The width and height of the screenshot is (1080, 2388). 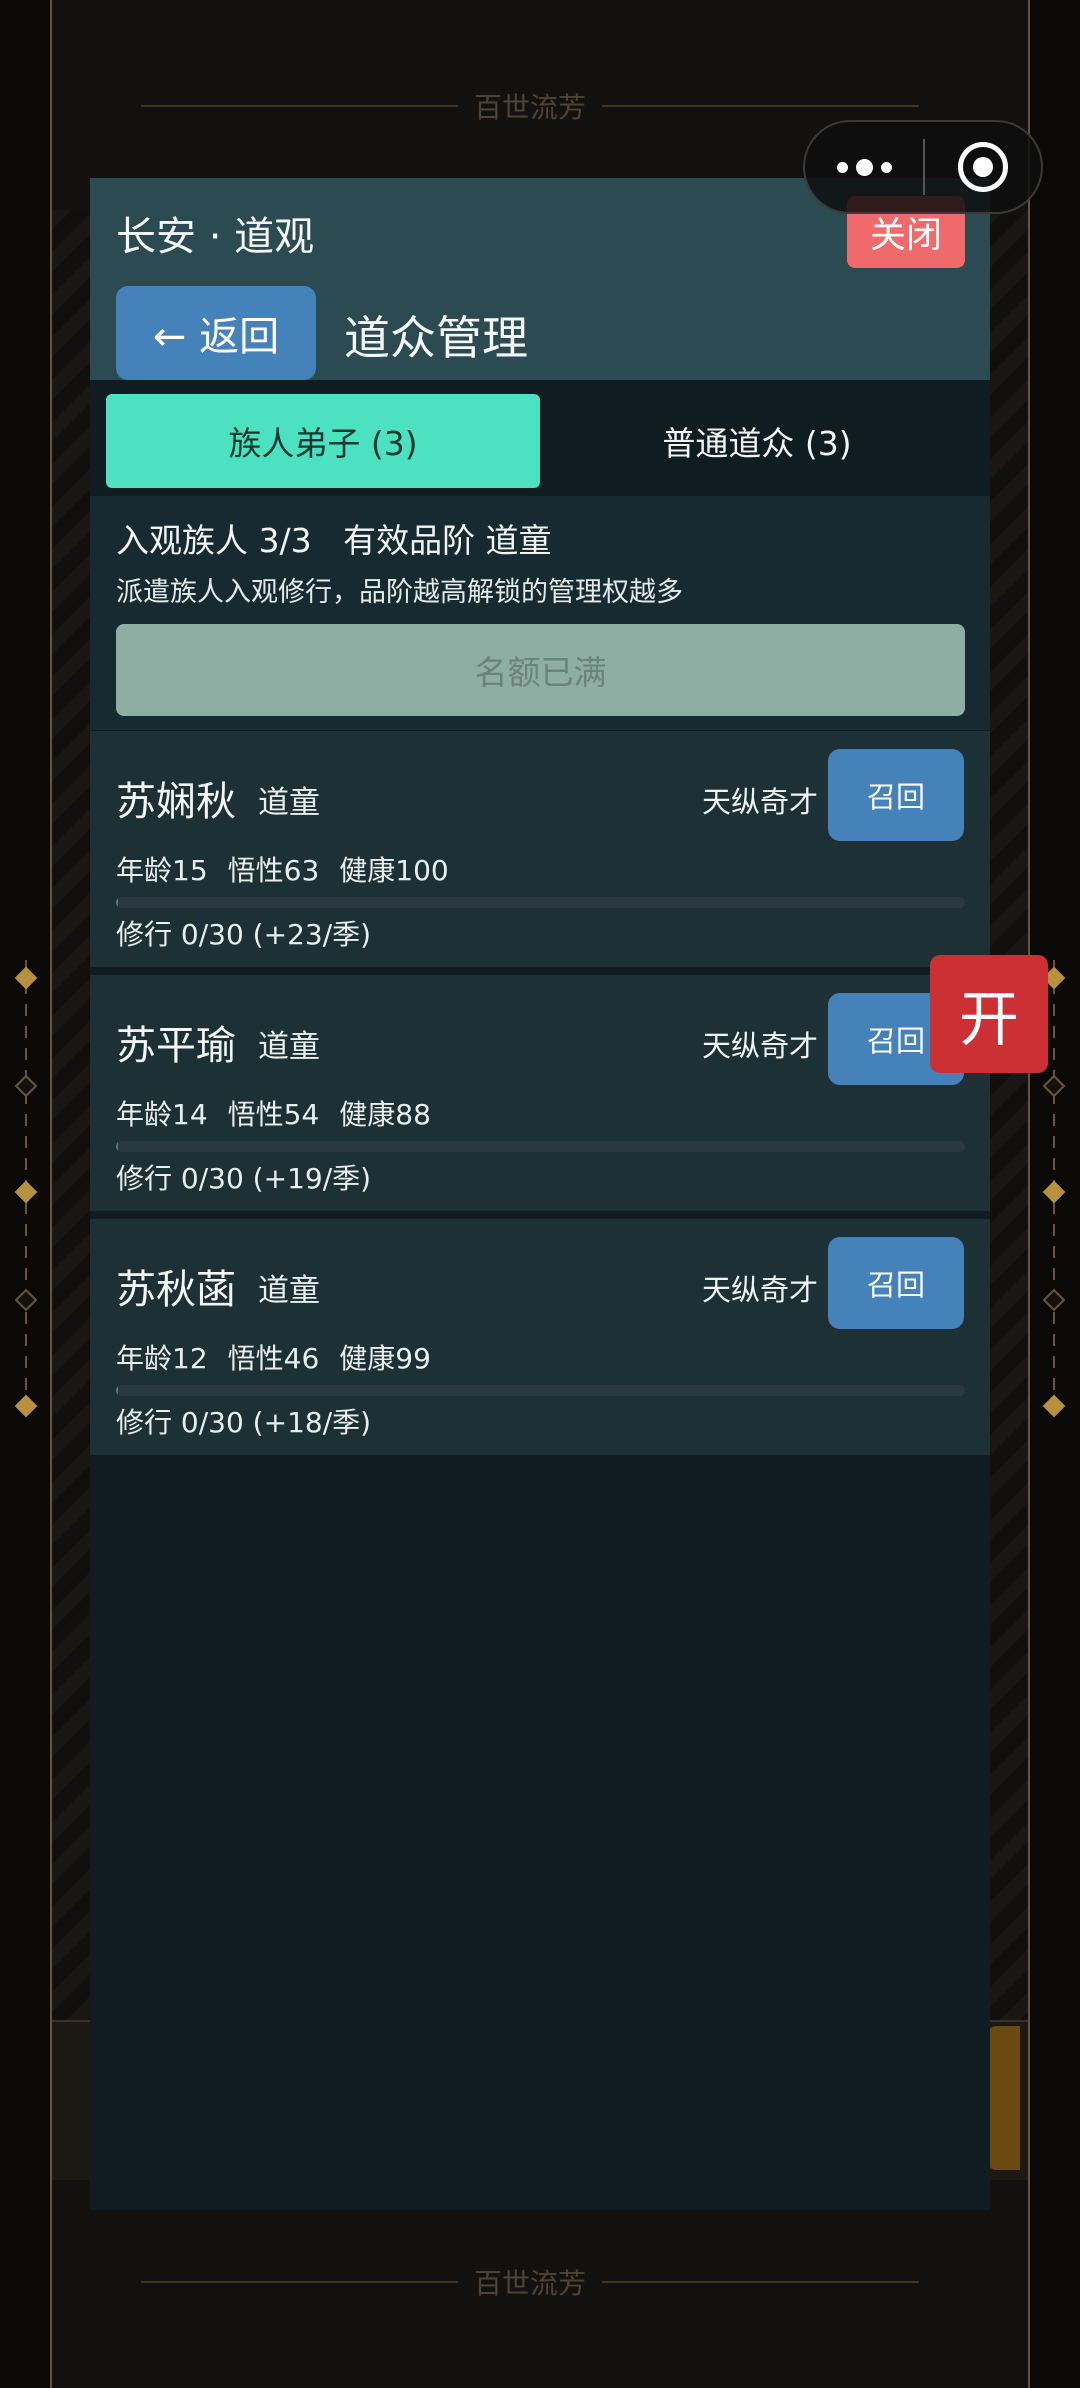 I want to click on tab-bar: 族人弟子 (3) 普通道众 (3), so click(x=540, y=438).